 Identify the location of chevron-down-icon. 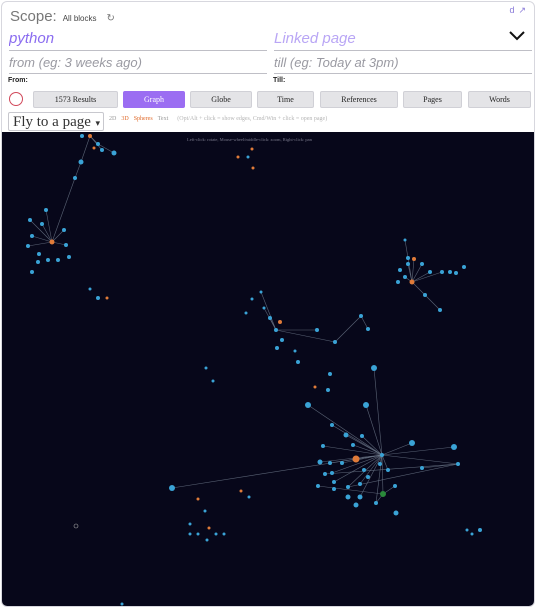
(517, 35).